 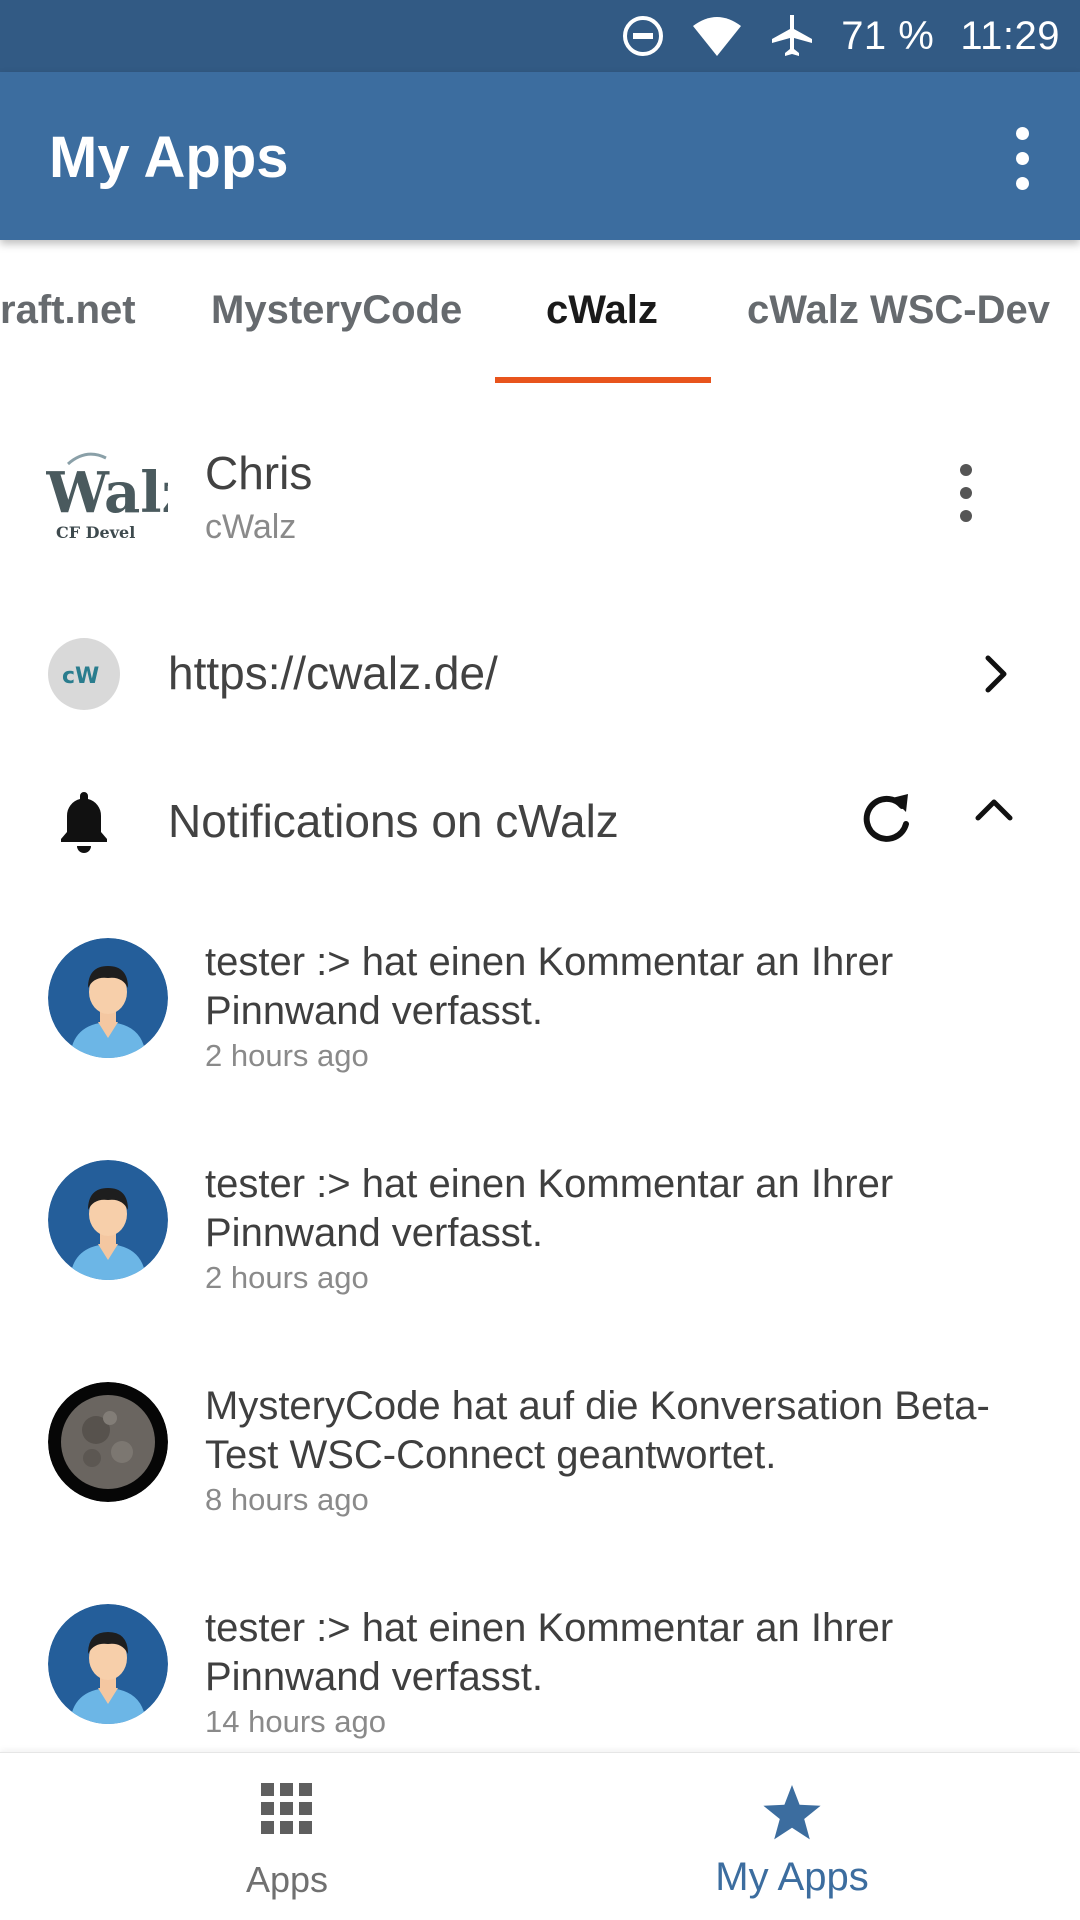 What do you see at coordinates (602, 310) in the screenshot?
I see `tab-cwalz: cWalz` at bounding box center [602, 310].